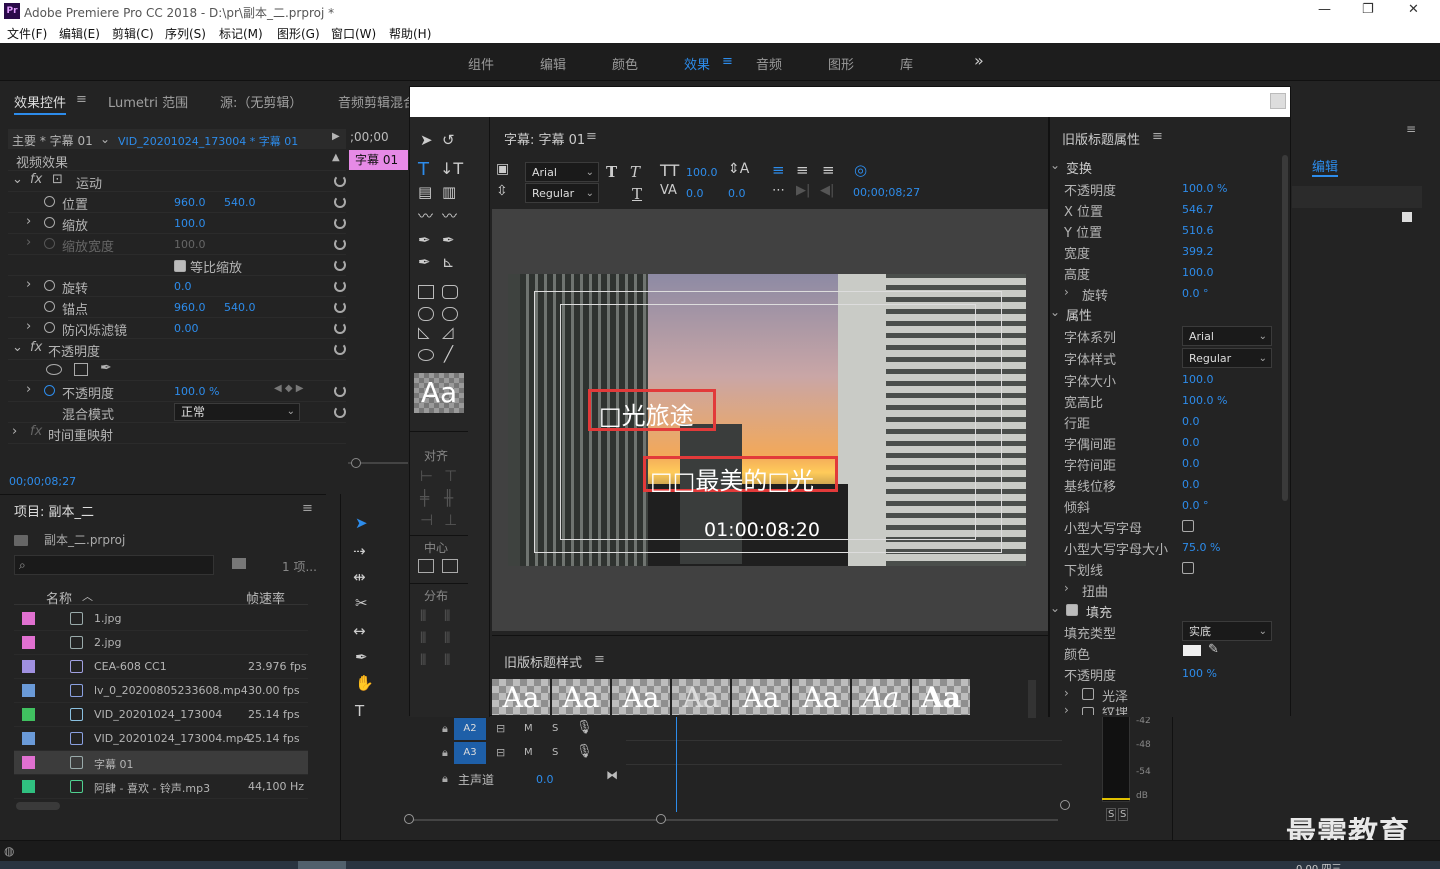  What do you see at coordinates (161, 691) in the screenshot?
I see `list-item: lv_0_20200805233608.mp4 30.00 fps` at bounding box center [161, 691].